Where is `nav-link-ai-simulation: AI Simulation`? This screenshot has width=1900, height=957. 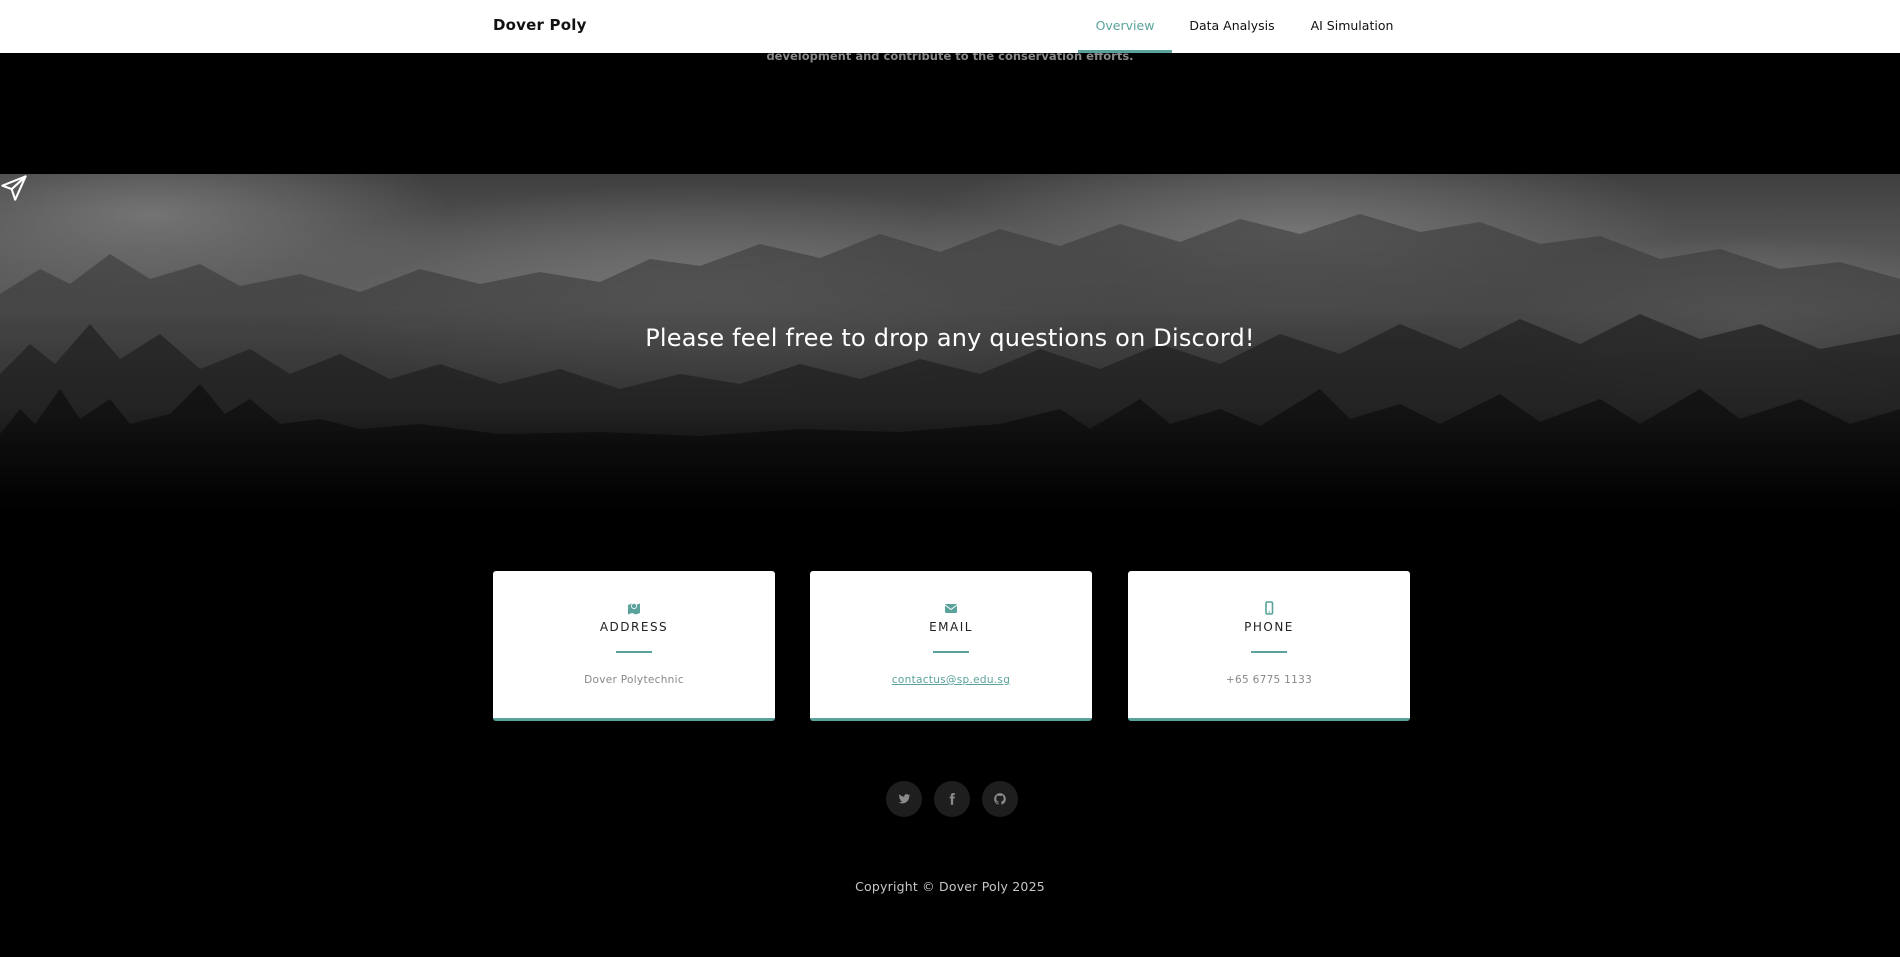
nav-link-ai-simulation: AI Simulation is located at coordinates (1352, 26).